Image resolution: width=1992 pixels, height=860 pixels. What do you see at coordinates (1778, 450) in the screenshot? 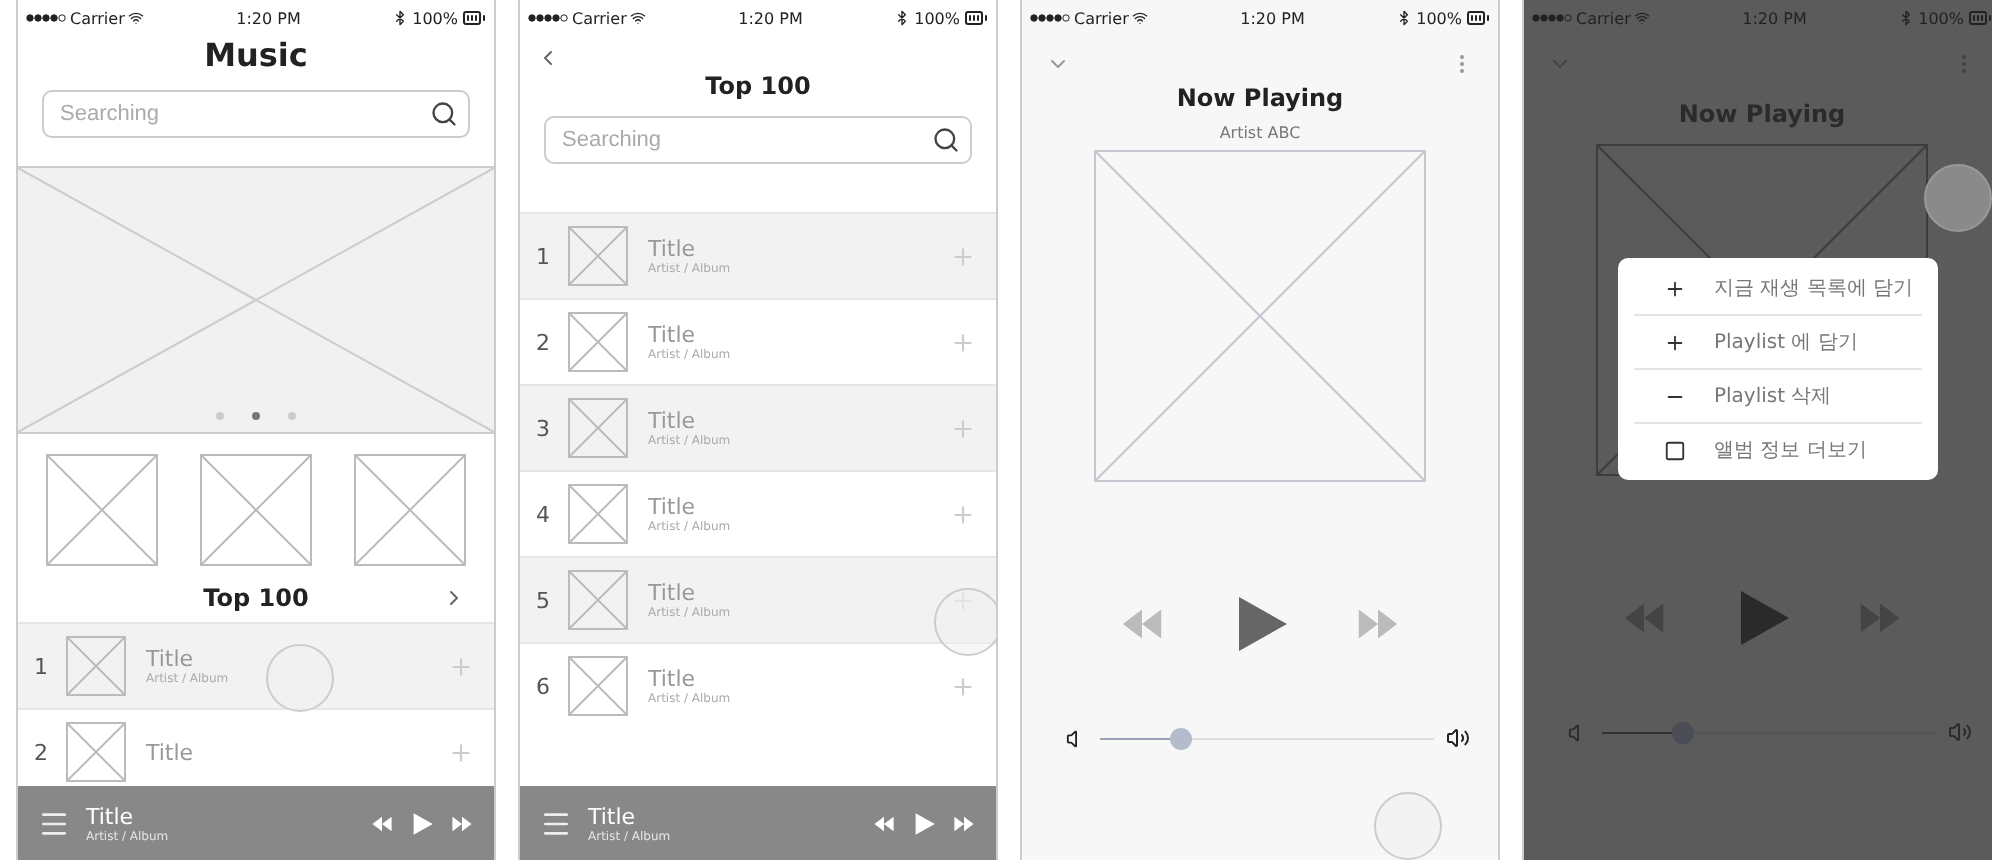
I see `menu-item: 앨범 정보 더보기` at bounding box center [1778, 450].